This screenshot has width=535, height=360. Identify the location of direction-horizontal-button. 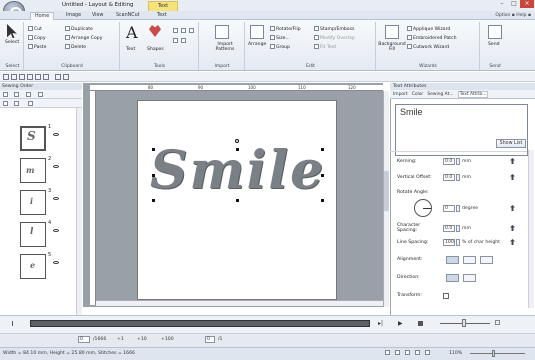
(452, 278).